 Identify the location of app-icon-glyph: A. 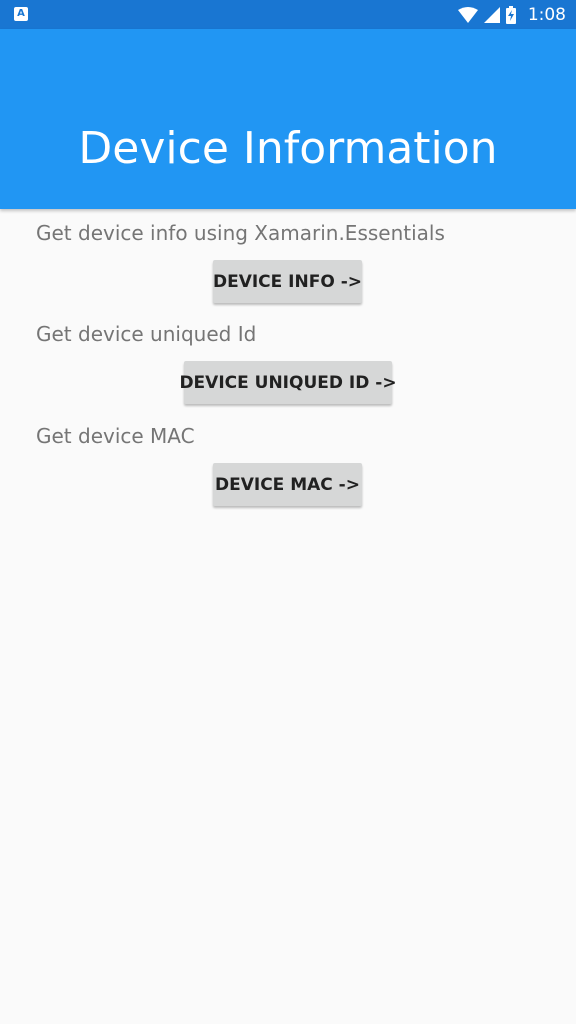
(21, 13).